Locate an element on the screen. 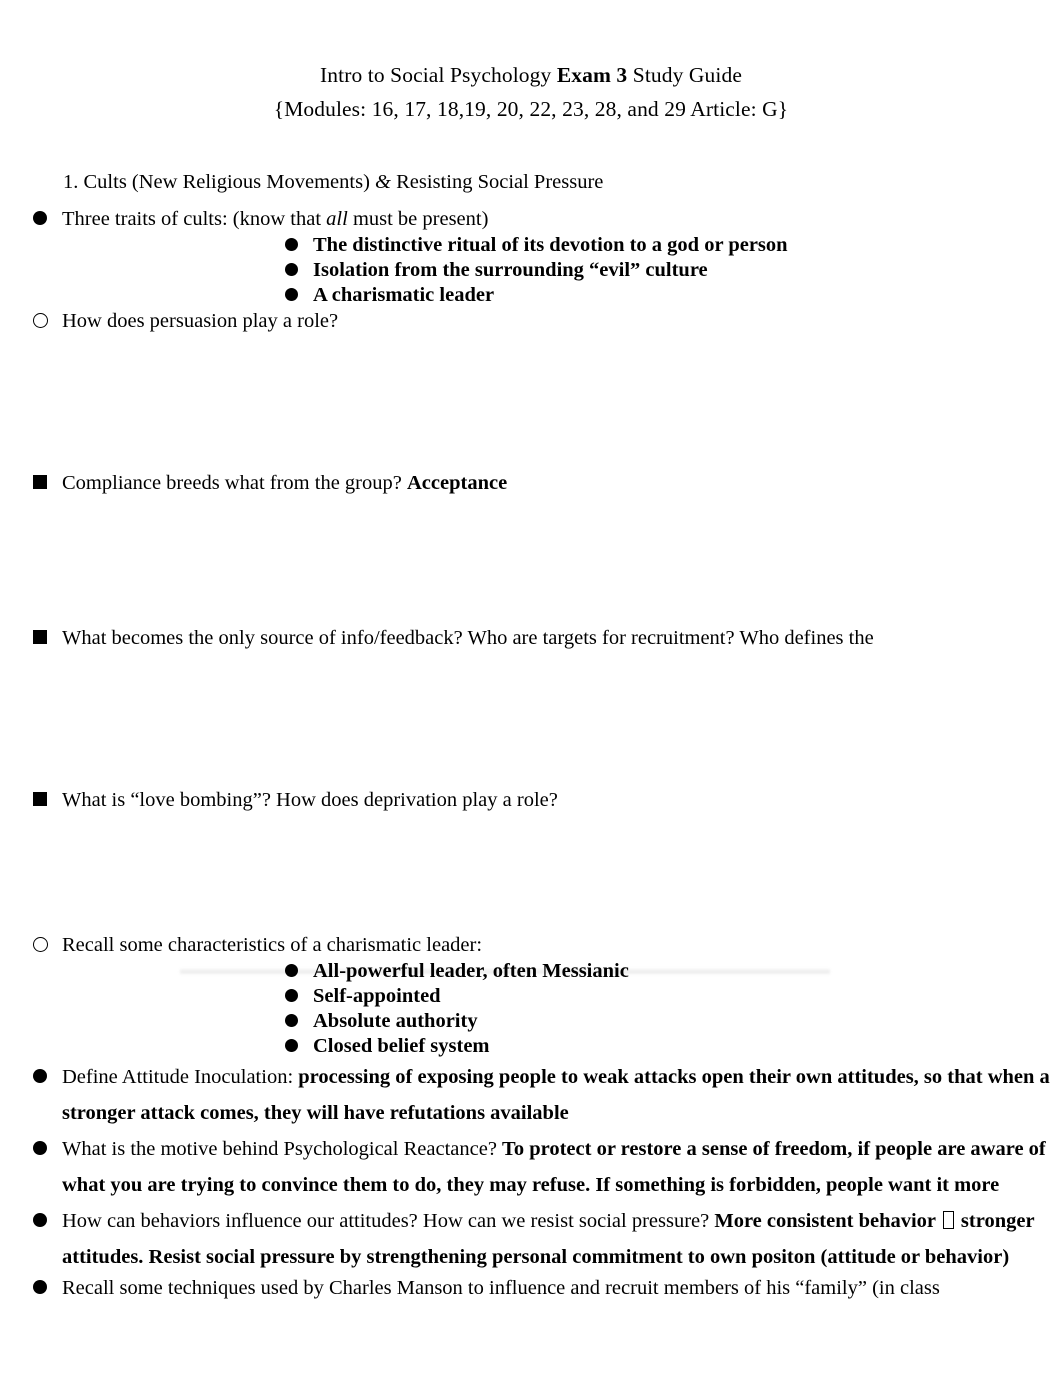 The width and height of the screenshot is (1062, 1377). charismatic-1-label: All-powerful leader, often Messianic is located at coordinates (471, 971).